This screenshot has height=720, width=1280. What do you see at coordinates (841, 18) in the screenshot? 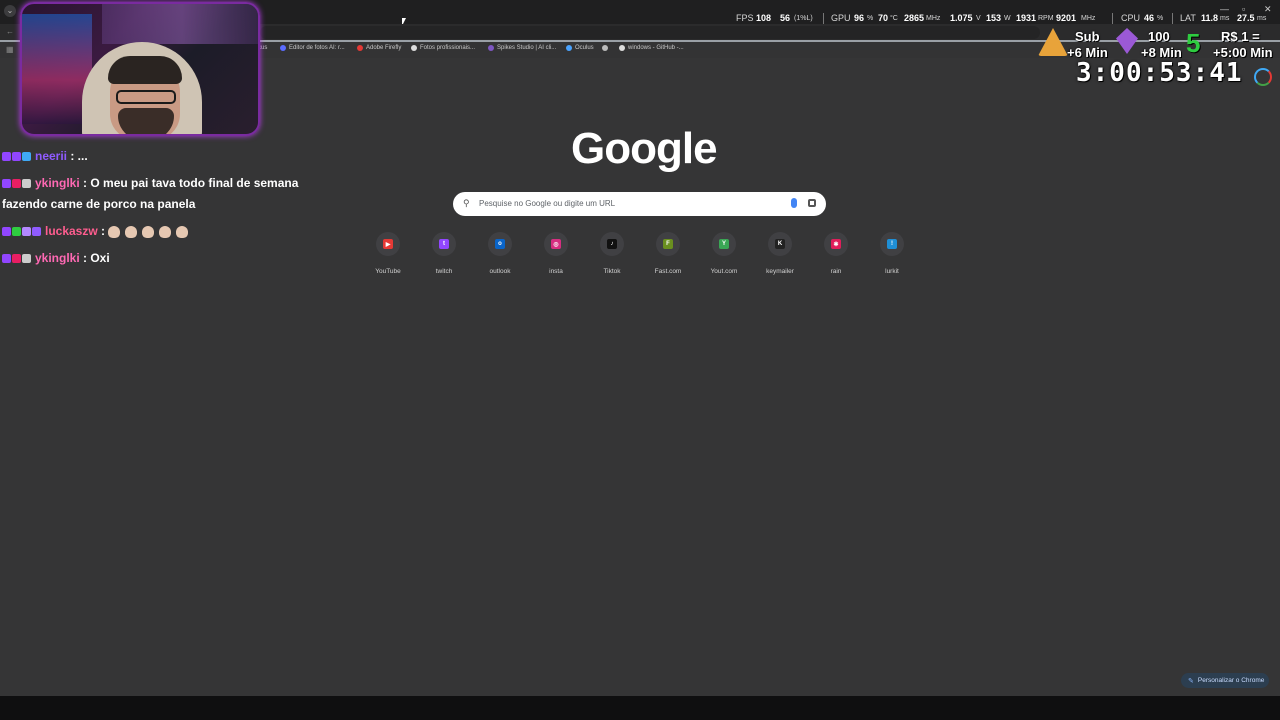
I see `gpu-label: GPU` at bounding box center [841, 18].